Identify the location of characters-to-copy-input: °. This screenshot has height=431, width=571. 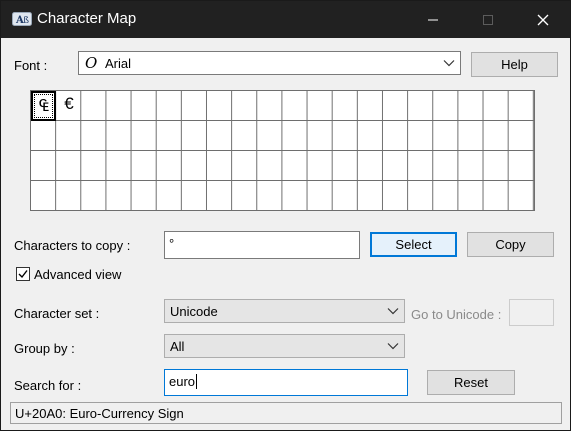
(262, 245).